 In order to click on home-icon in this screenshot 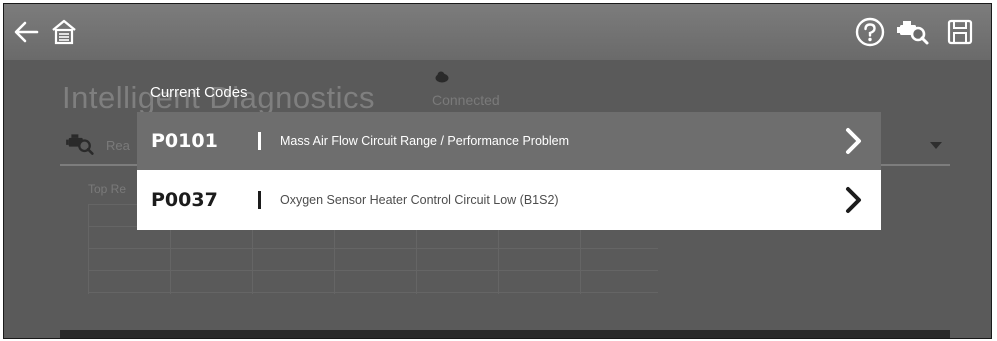, I will do `click(64, 32)`.